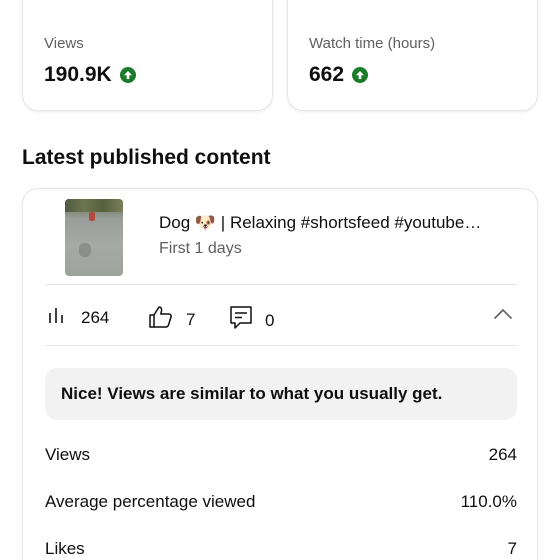 The width and height of the screenshot is (560, 560). Describe the element at coordinates (78, 74) in the screenshot. I see `views-stat-value: 190.9K` at that location.